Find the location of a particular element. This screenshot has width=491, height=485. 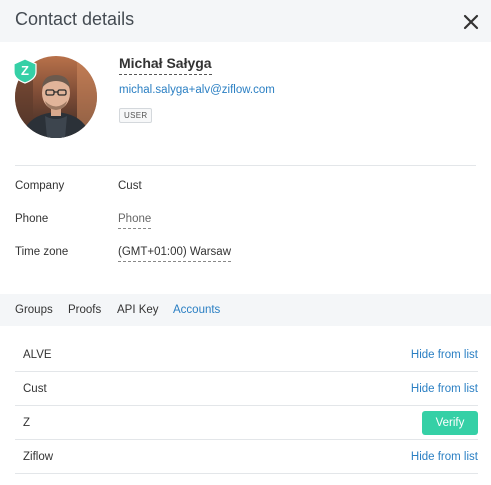

modal-title: Contact details is located at coordinates (75, 19).